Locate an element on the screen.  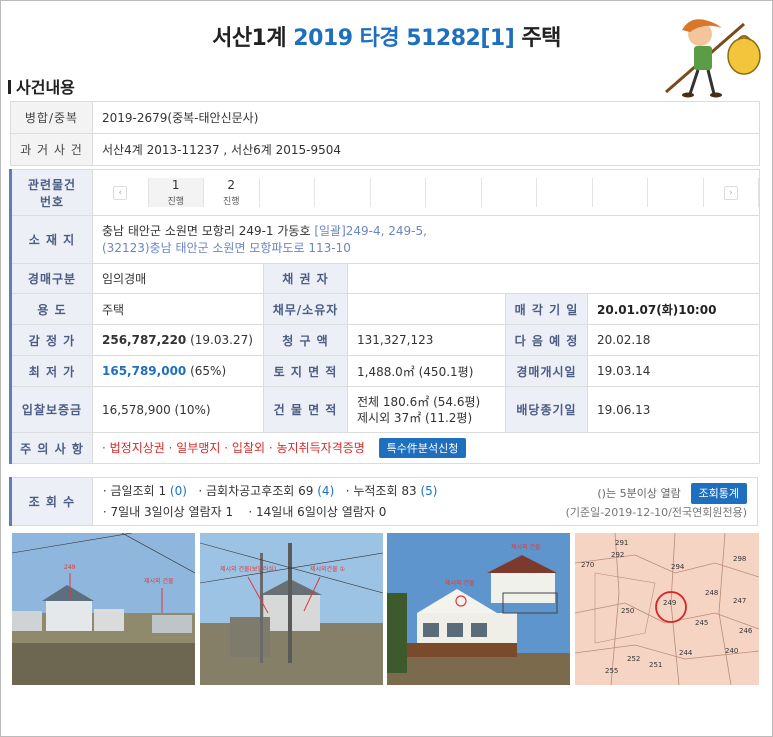
photo-tag: 제시외건물 ① is located at coordinates (327, 569).